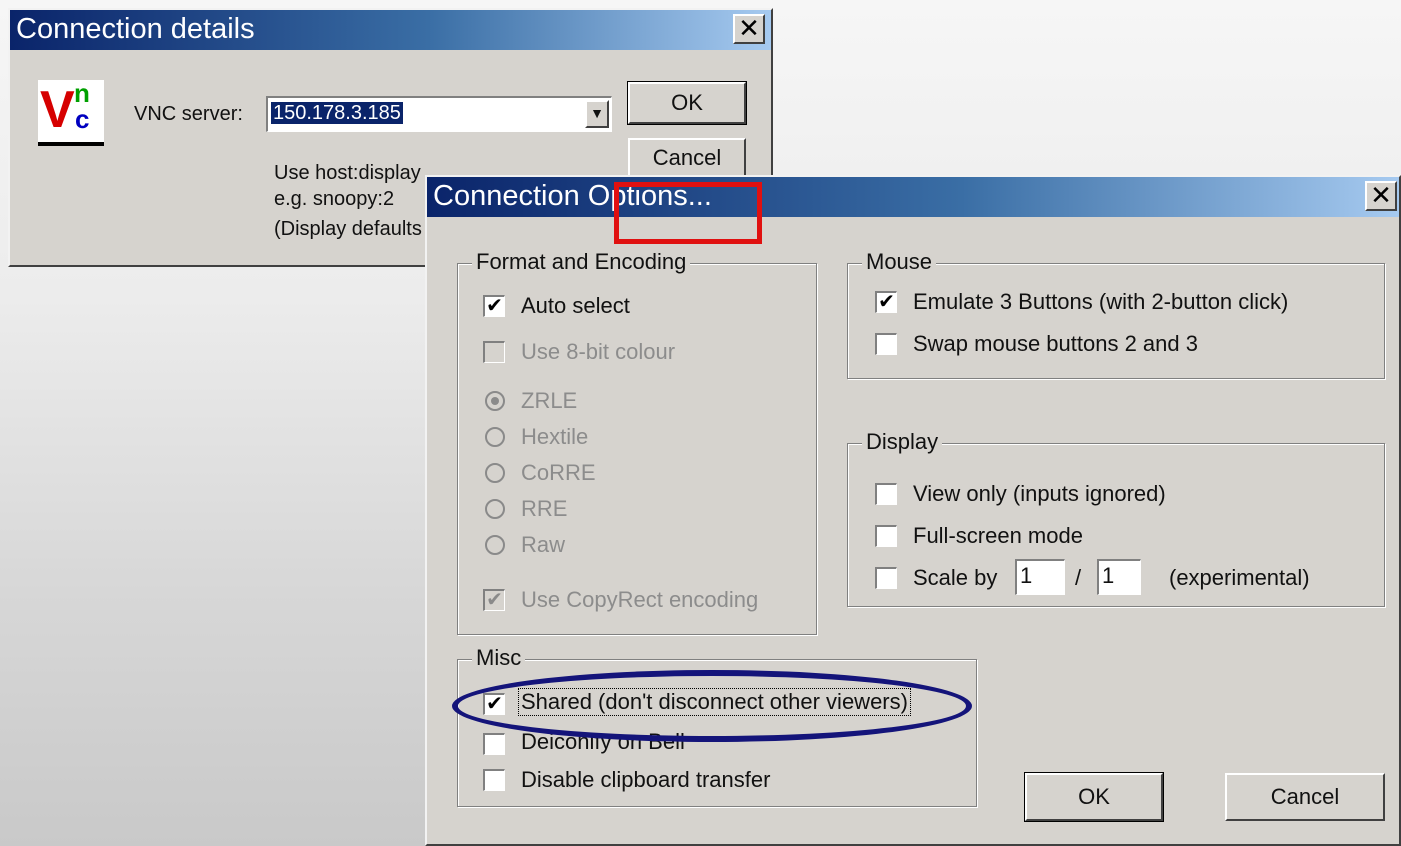  Describe the element at coordinates (886, 536) in the screenshot. I see `full-screen-checkbox` at that location.